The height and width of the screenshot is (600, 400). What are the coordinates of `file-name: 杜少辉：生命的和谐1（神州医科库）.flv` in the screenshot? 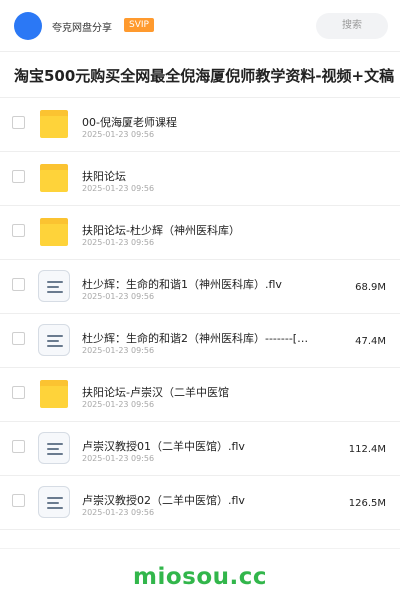 It's located at (182, 284).